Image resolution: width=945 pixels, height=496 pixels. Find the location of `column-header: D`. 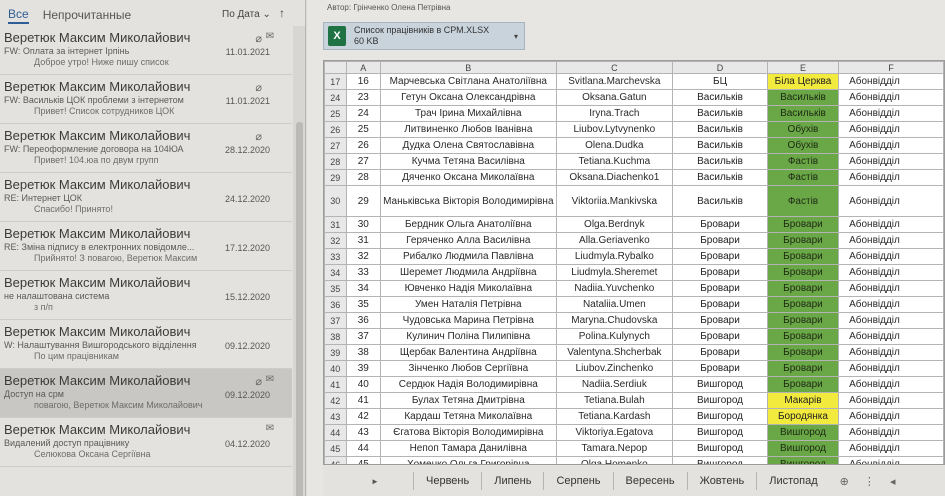

column-header: D is located at coordinates (720, 67).